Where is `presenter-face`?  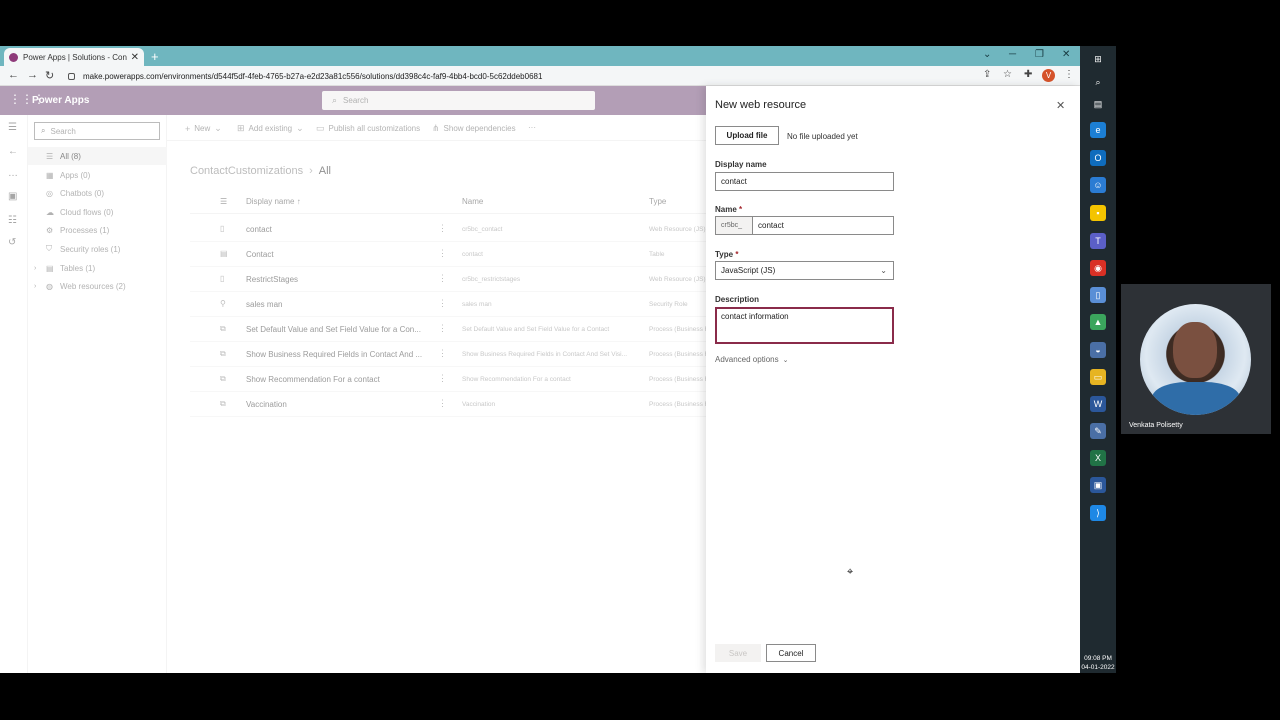
presenter-face is located at coordinates (1195, 350).